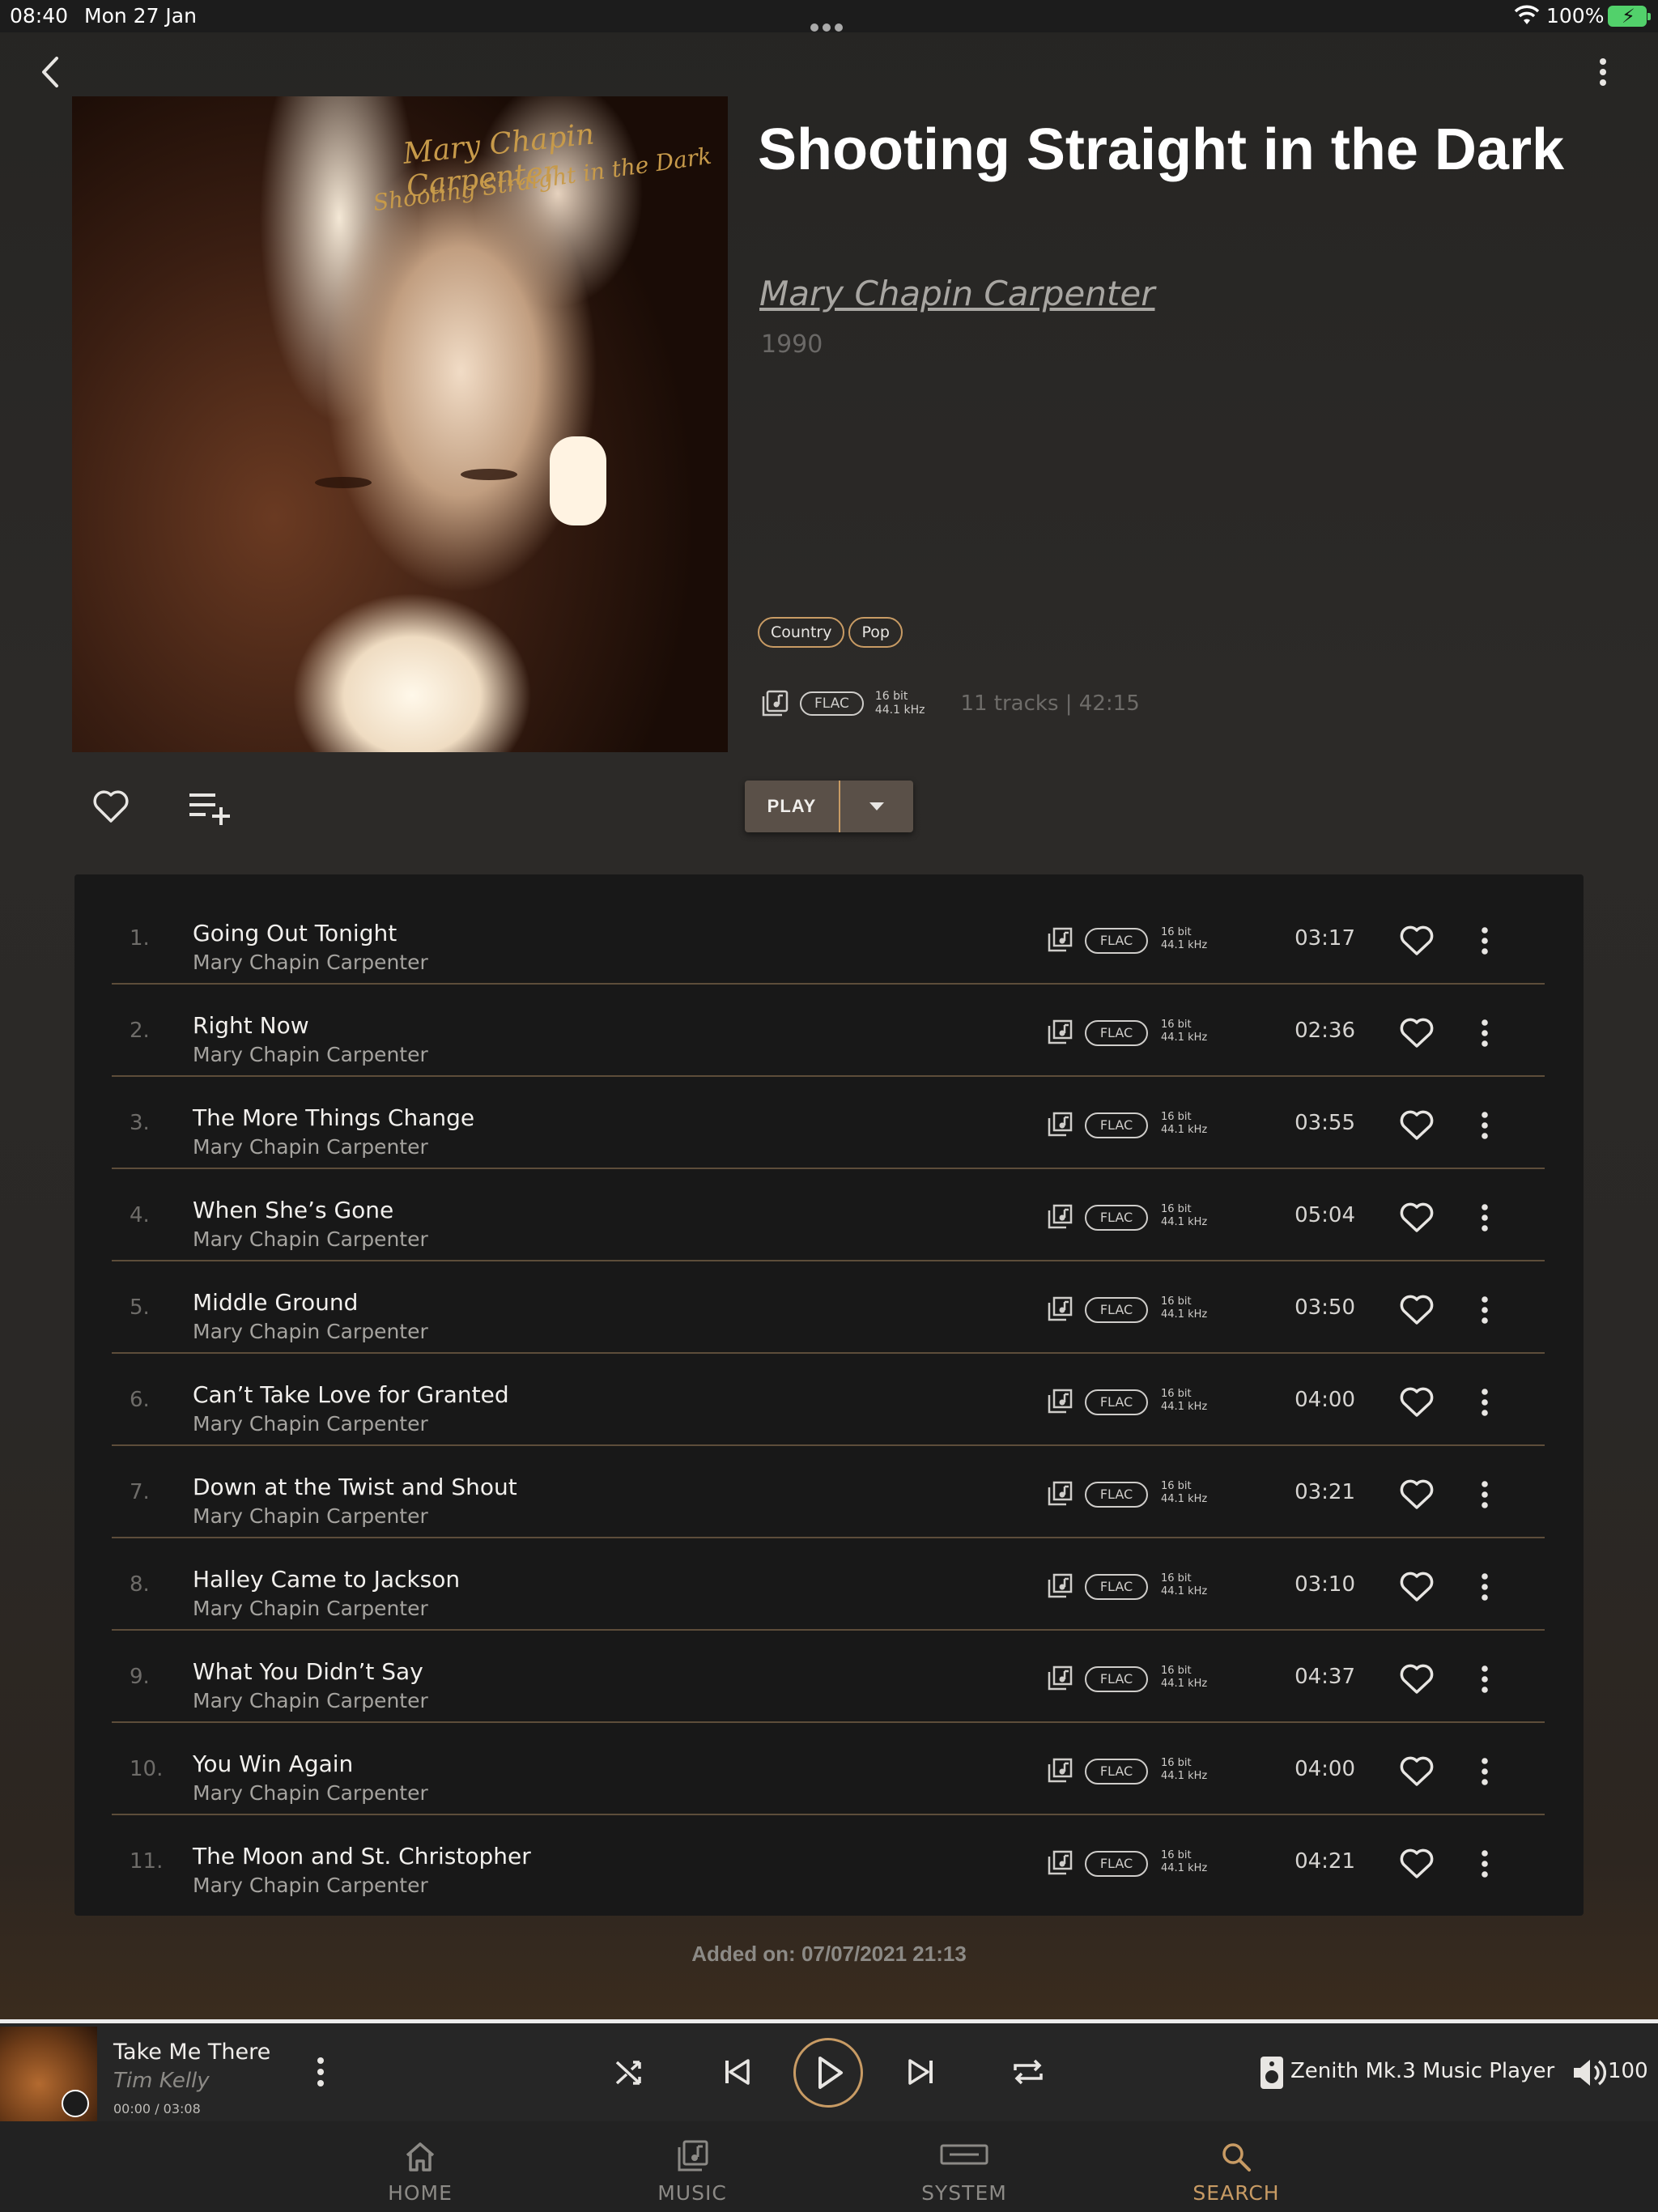  Describe the element at coordinates (251, 1026) in the screenshot. I see `track-title: Right Now` at that location.